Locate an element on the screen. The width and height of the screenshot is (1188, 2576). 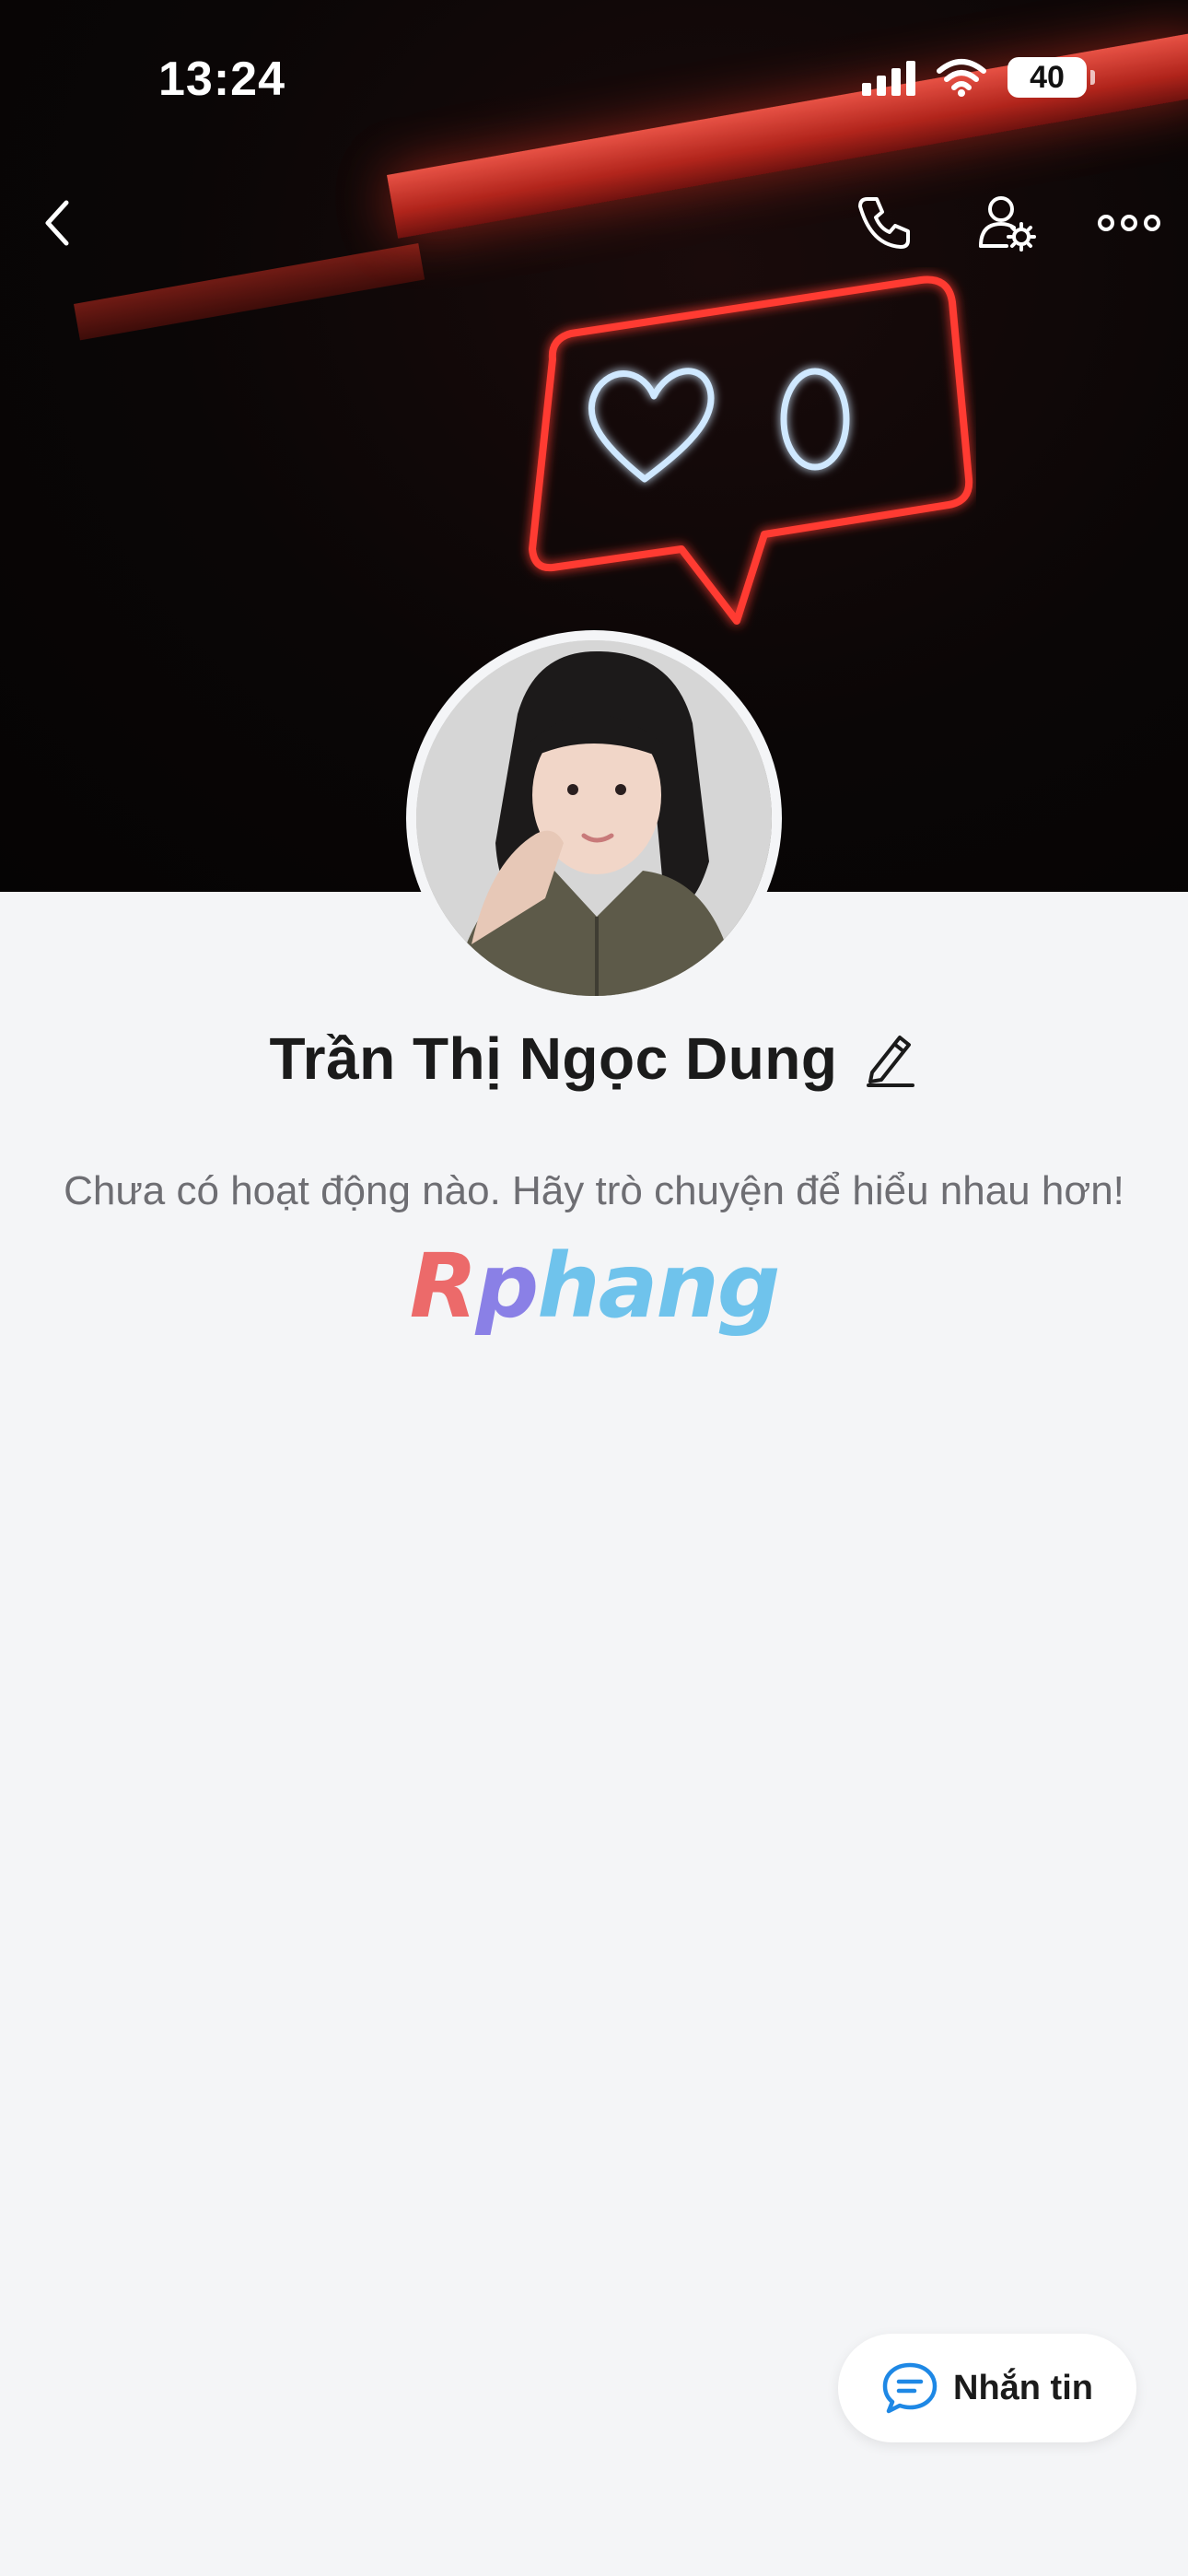
profile-name-row: Trần Thị Ngọc Dung is located at coordinates (594, 1059).